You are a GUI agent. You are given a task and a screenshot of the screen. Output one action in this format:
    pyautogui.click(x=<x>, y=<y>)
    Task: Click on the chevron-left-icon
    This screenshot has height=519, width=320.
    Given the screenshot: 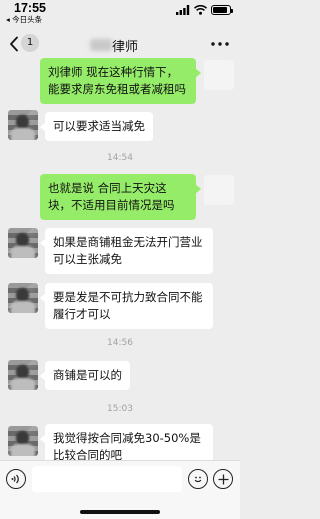 What is the action you would take?
    pyautogui.click(x=14, y=44)
    